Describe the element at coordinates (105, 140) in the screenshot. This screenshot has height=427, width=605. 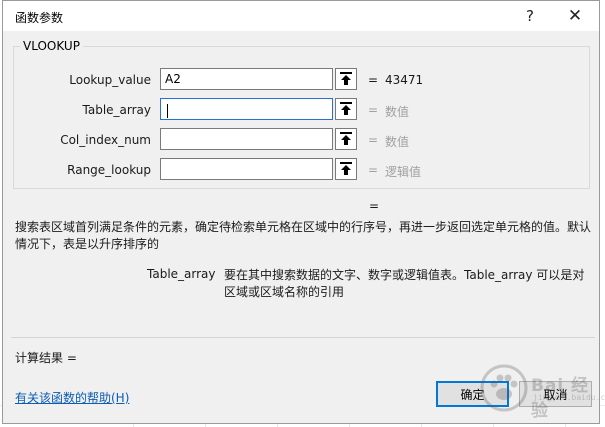
I see `arg-label-col-index-num: Col_index_num` at that location.